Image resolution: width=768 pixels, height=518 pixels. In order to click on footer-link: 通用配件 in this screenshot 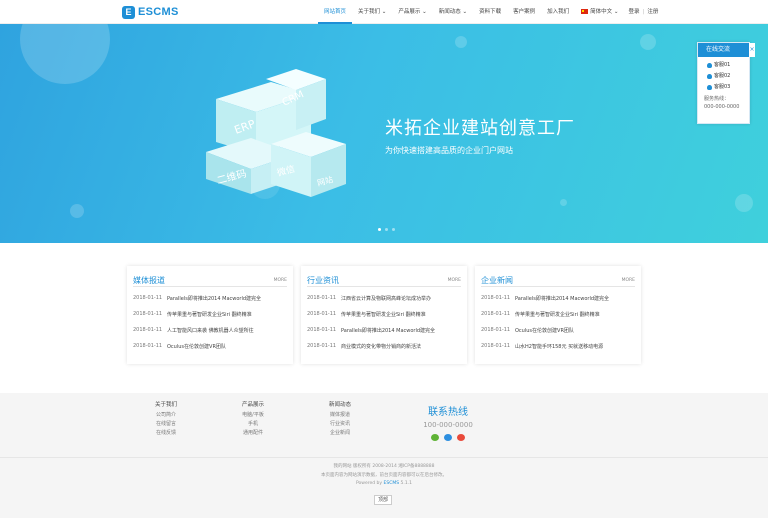, I will do `click(253, 433)`.